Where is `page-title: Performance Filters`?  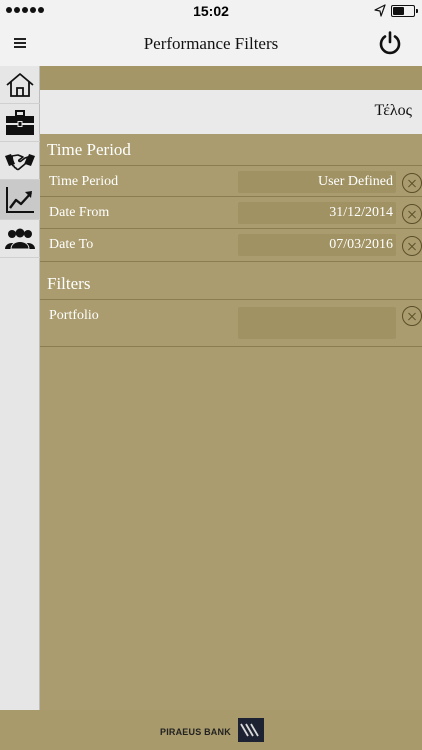 page-title: Performance Filters is located at coordinates (211, 43).